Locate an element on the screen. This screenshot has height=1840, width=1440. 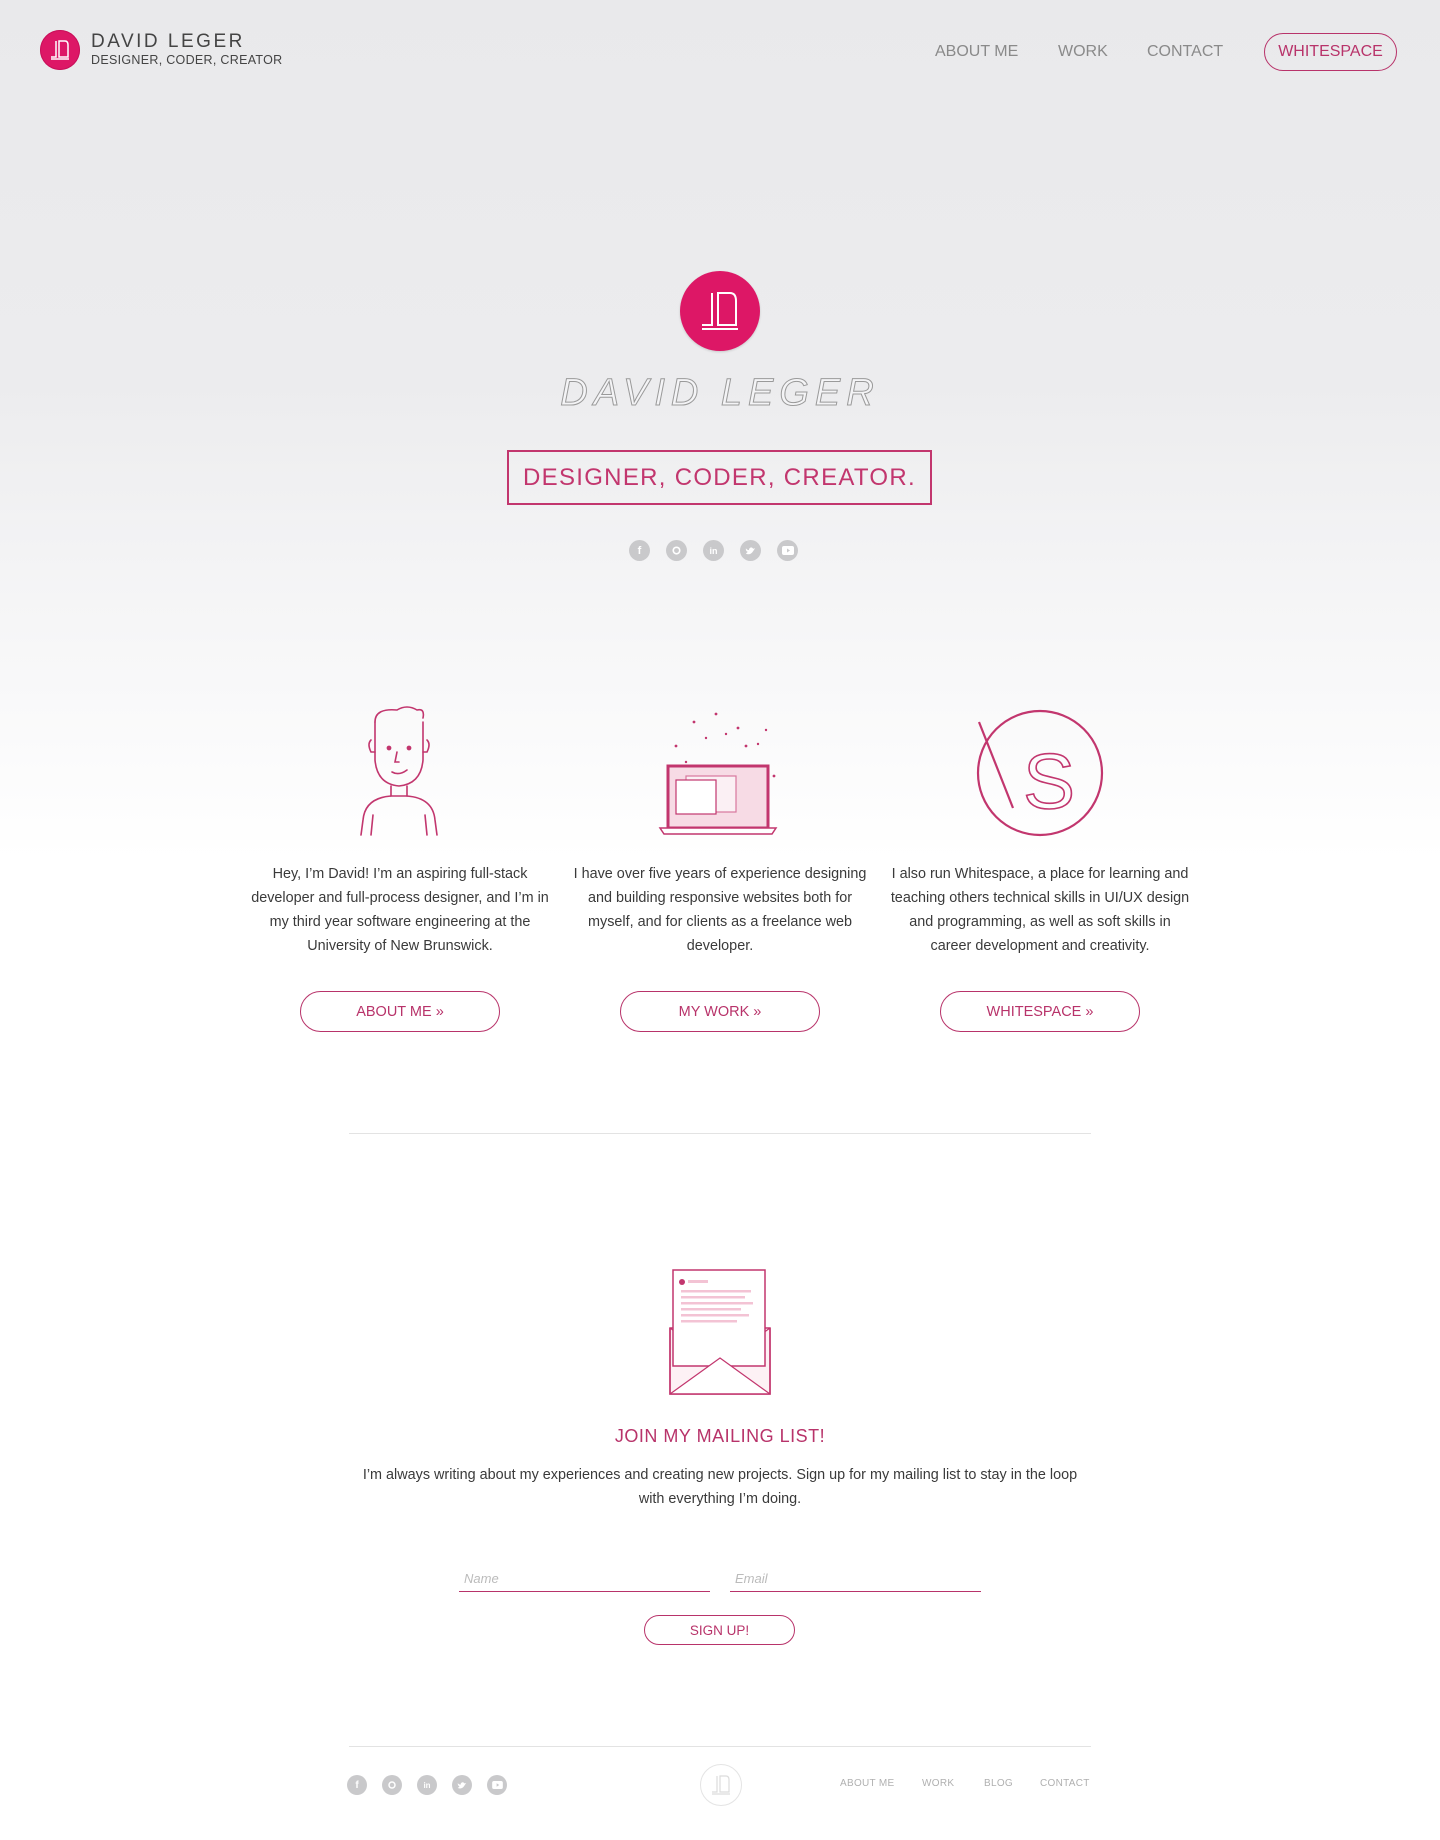
name-field is located at coordinates (584, 1579).